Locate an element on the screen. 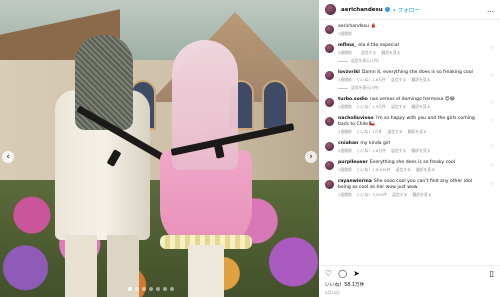 This screenshot has width=500, height=297. comment-text: my kinda girl is located at coordinates (375, 143).